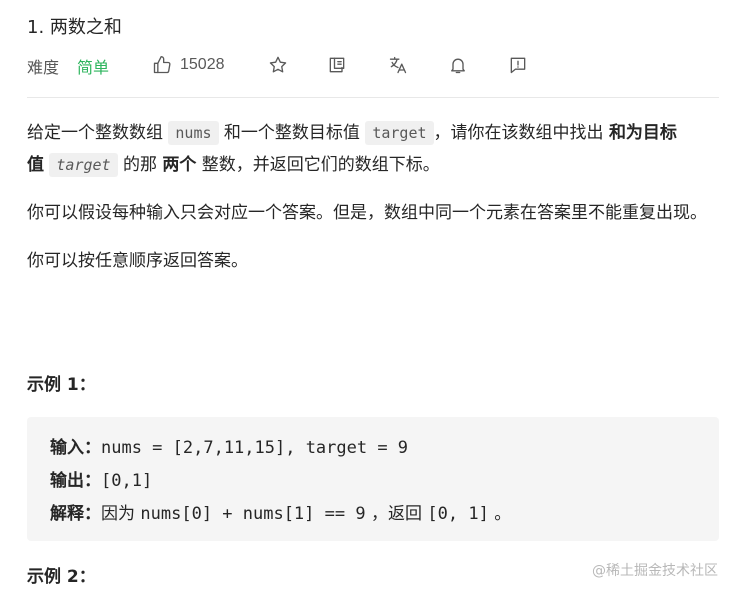  I want to click on share-button, so click(337, 65).